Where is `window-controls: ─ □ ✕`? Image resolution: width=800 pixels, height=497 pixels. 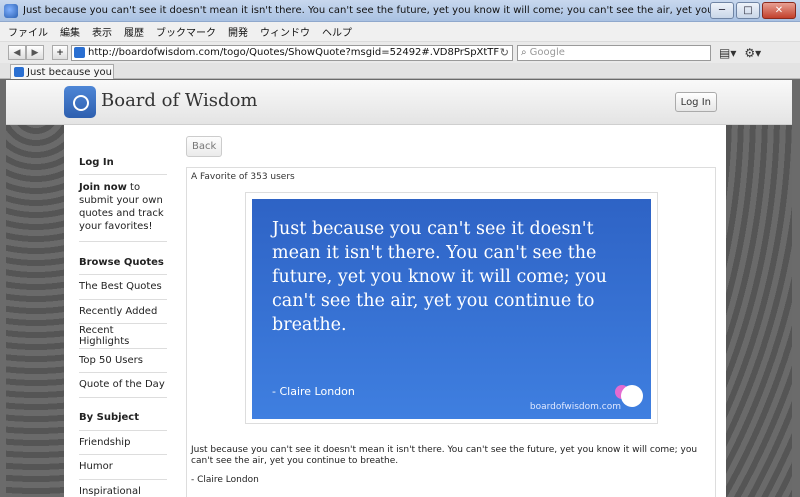
window-controls: ─ □ ✕ is located at coordinates (753, 10).